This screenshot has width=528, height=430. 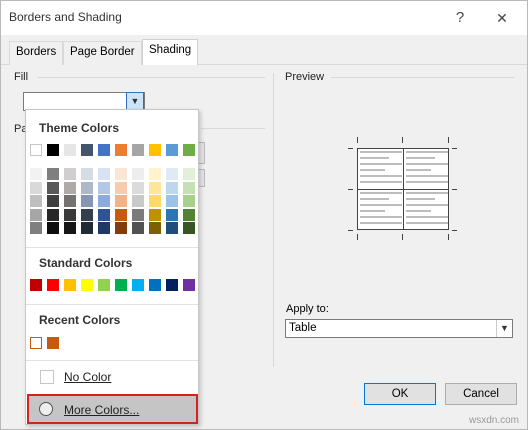 I want to click on cancel-button: Cancel, so click(x=481, y=394).